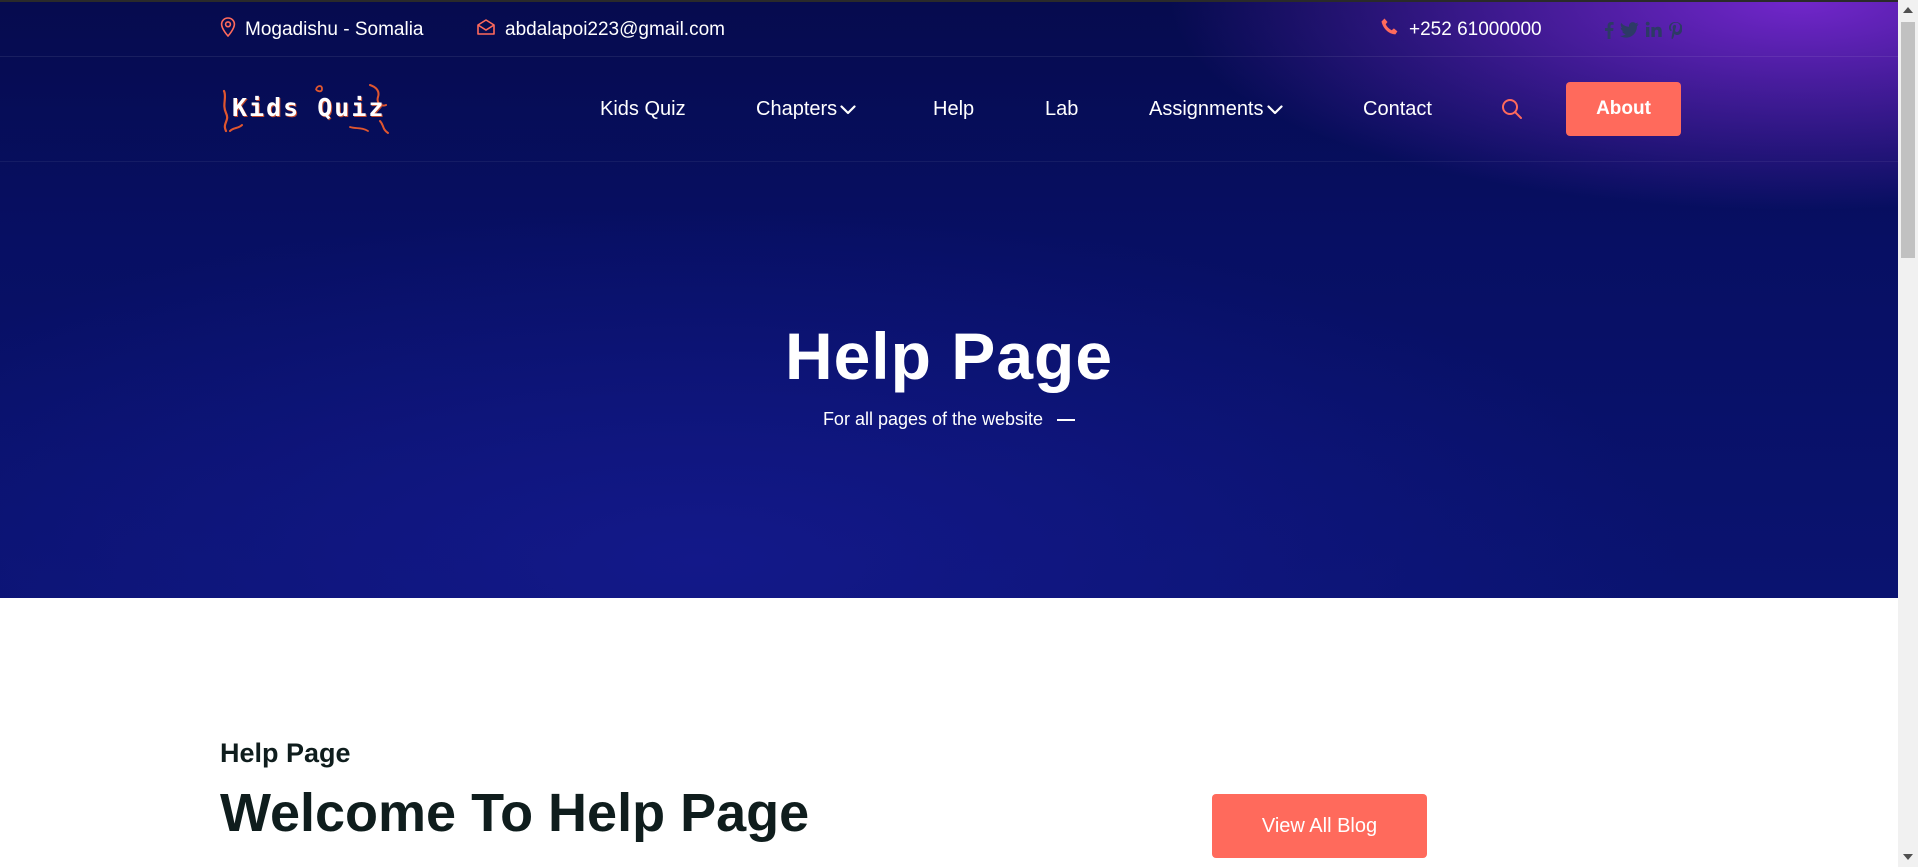  I want to click on phone-number: +252 61000000, so click(1475, 30).